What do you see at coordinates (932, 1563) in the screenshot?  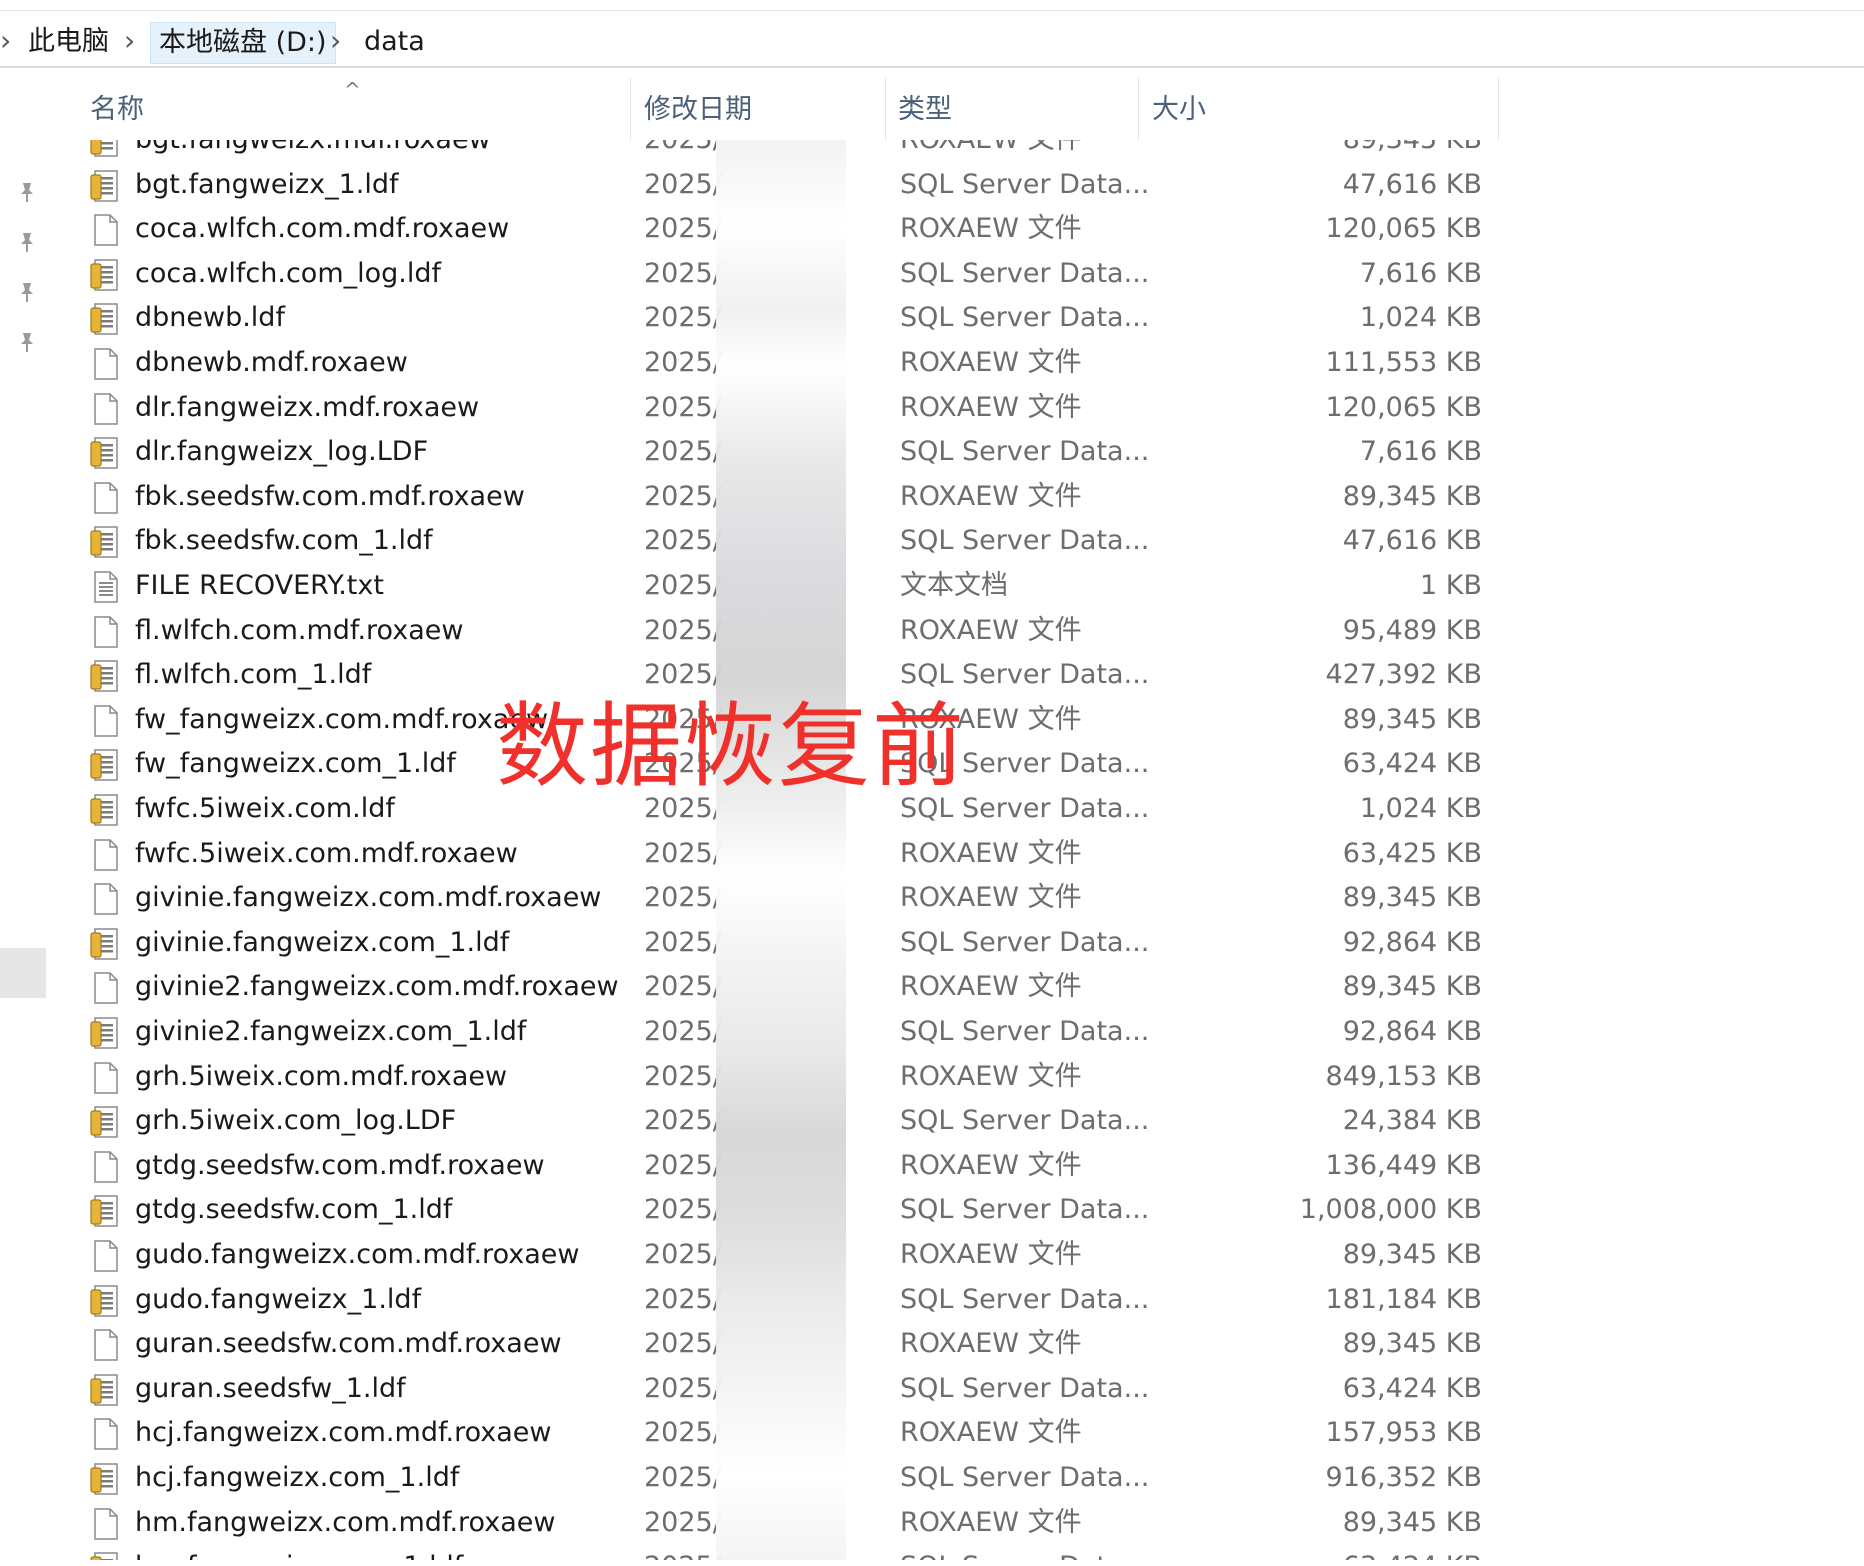 I see `bottom-edge` at bounding box center [932, 1563].